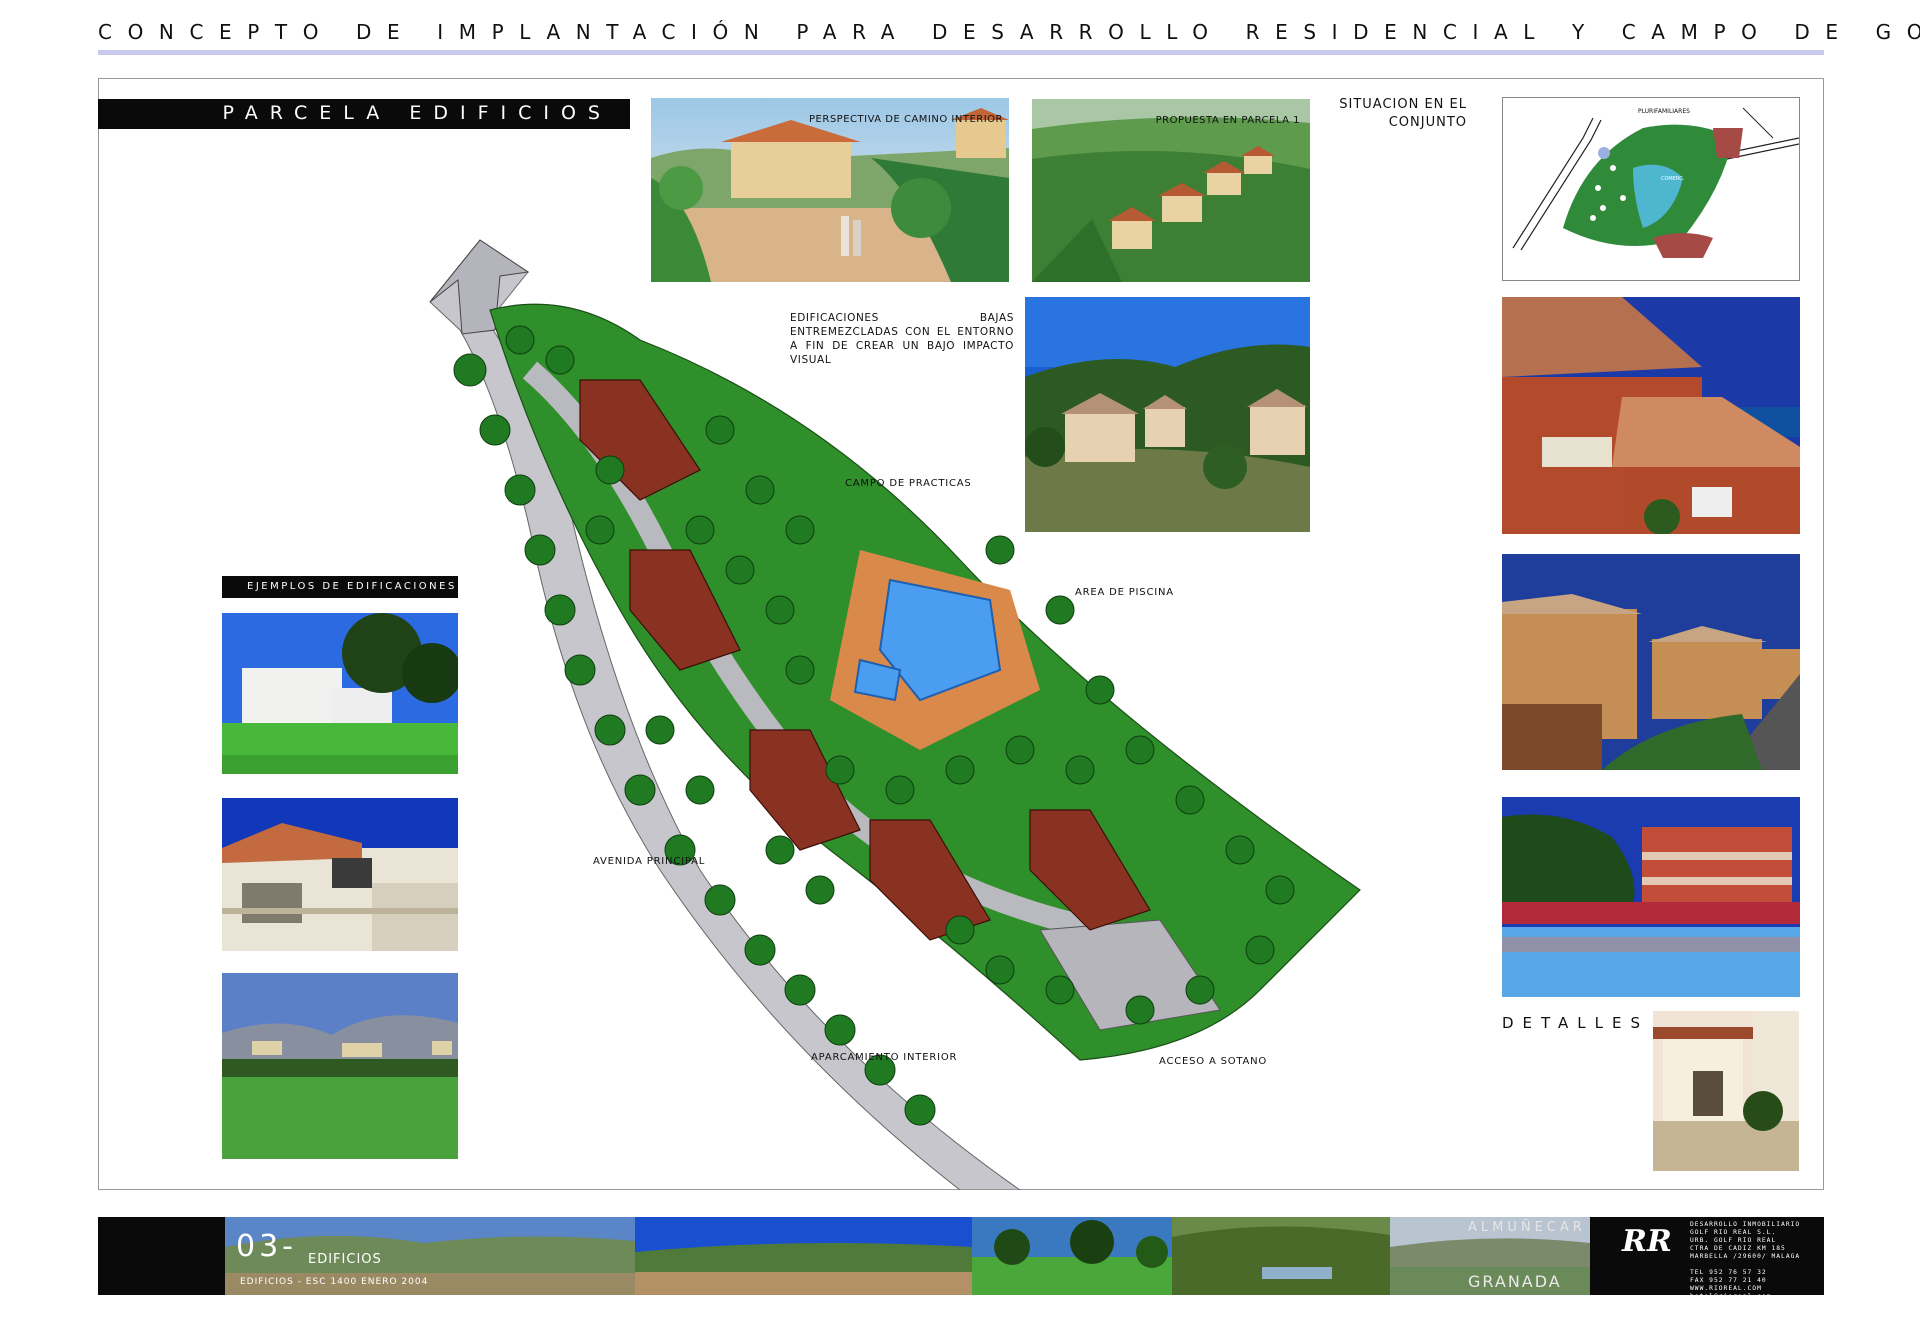 Image resolution: width=1920 pixels, height=1344 pixels. I want to click on plan-label-acceso-sotano: ACCESO A SOTANO, so click(1213, 1061).